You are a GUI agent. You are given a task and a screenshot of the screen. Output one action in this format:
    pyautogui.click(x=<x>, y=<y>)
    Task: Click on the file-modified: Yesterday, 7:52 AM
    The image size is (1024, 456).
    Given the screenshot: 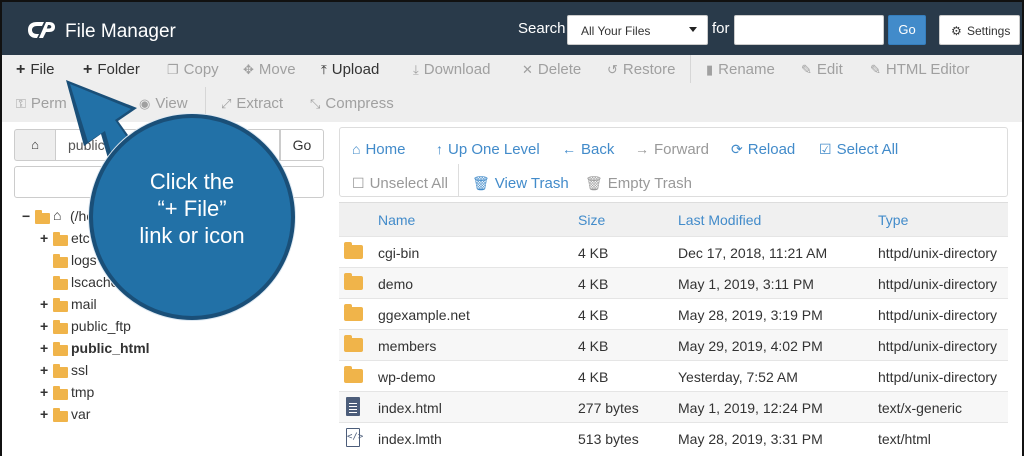 What is the action you would take?
    pyautogui.click(x=738, y=377)
    